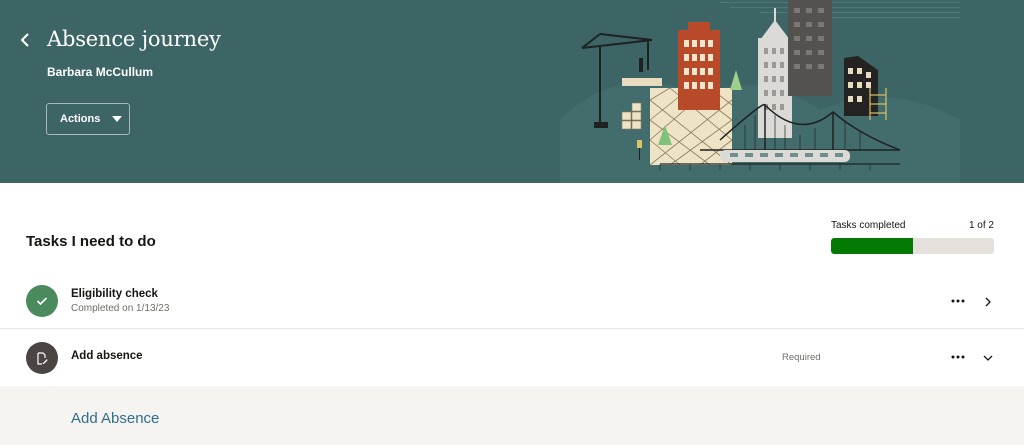 Image resolution: width=1024 pixels, height=445 pixels. What do you see at coordinates (120, 308) in the screenshot?
I see `task-completed-date: Completed on 1/13/23` at bounding box center [120, 308].